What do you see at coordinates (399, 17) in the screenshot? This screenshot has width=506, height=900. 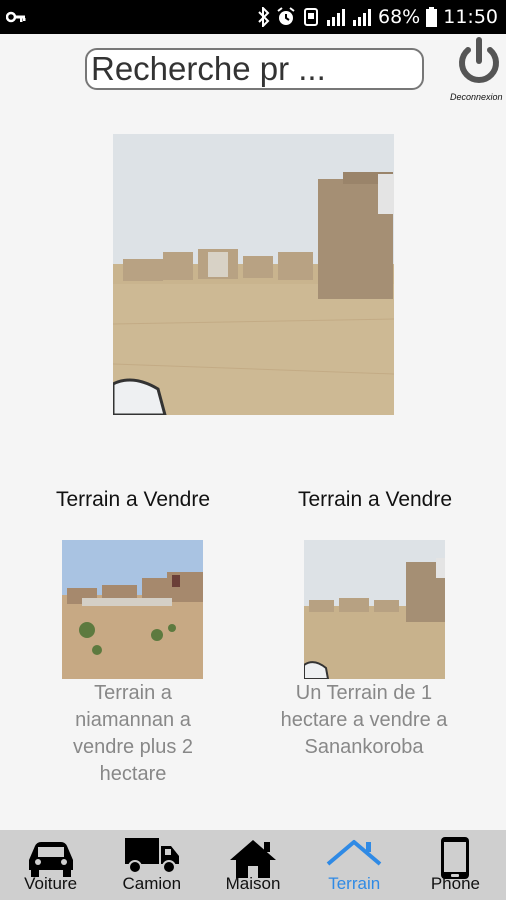 I see `battery-percent: 68%` at bounding box center [399, 17].